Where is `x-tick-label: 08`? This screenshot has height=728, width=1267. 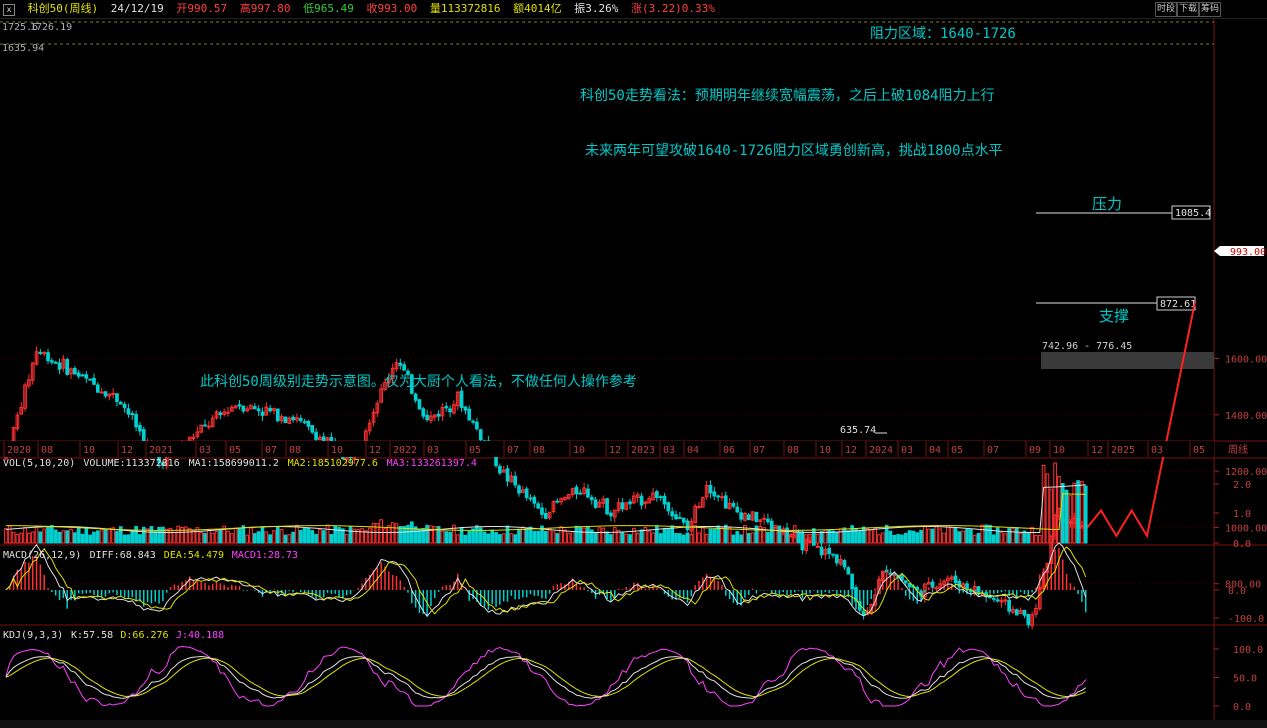 x-tick-label: 08 is located at coordinates (47, 450).